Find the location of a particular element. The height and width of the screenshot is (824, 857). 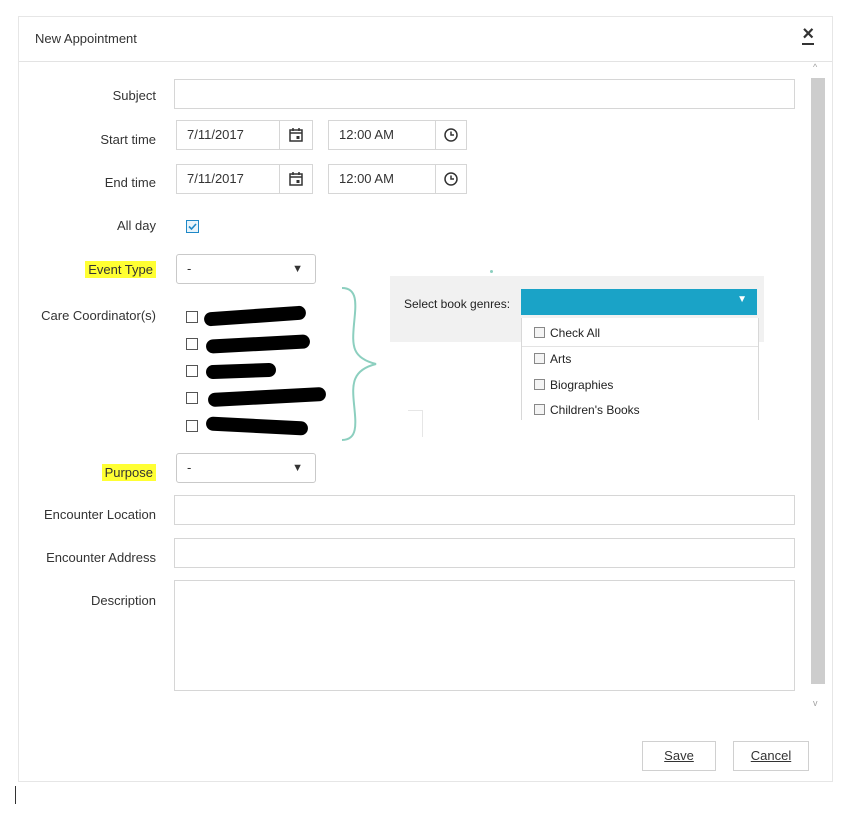

purpose-dropdown: - ▼ is located at coordinates (246, 468).